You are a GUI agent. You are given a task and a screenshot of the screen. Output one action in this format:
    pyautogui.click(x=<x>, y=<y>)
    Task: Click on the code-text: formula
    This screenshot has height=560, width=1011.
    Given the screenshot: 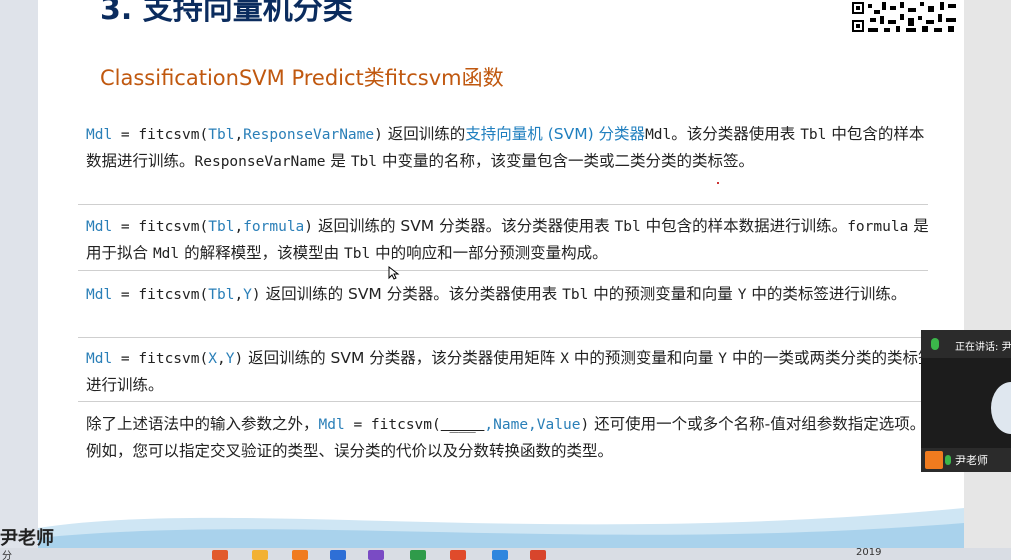 What is the action you would take?
    pyautogui.click(x=878, y=227)
    